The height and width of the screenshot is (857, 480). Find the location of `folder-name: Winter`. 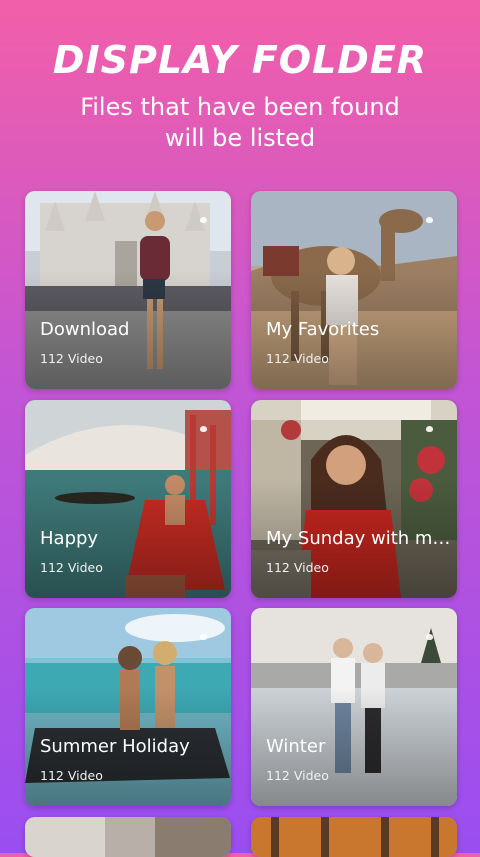

folder-name: Winter is located at coordinates (296, 746).